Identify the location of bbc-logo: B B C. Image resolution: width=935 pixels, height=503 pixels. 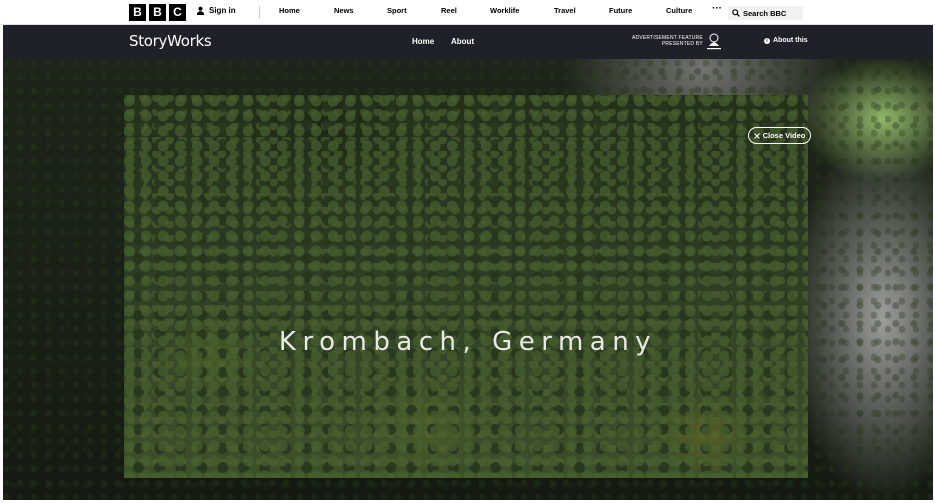
(157, 12).